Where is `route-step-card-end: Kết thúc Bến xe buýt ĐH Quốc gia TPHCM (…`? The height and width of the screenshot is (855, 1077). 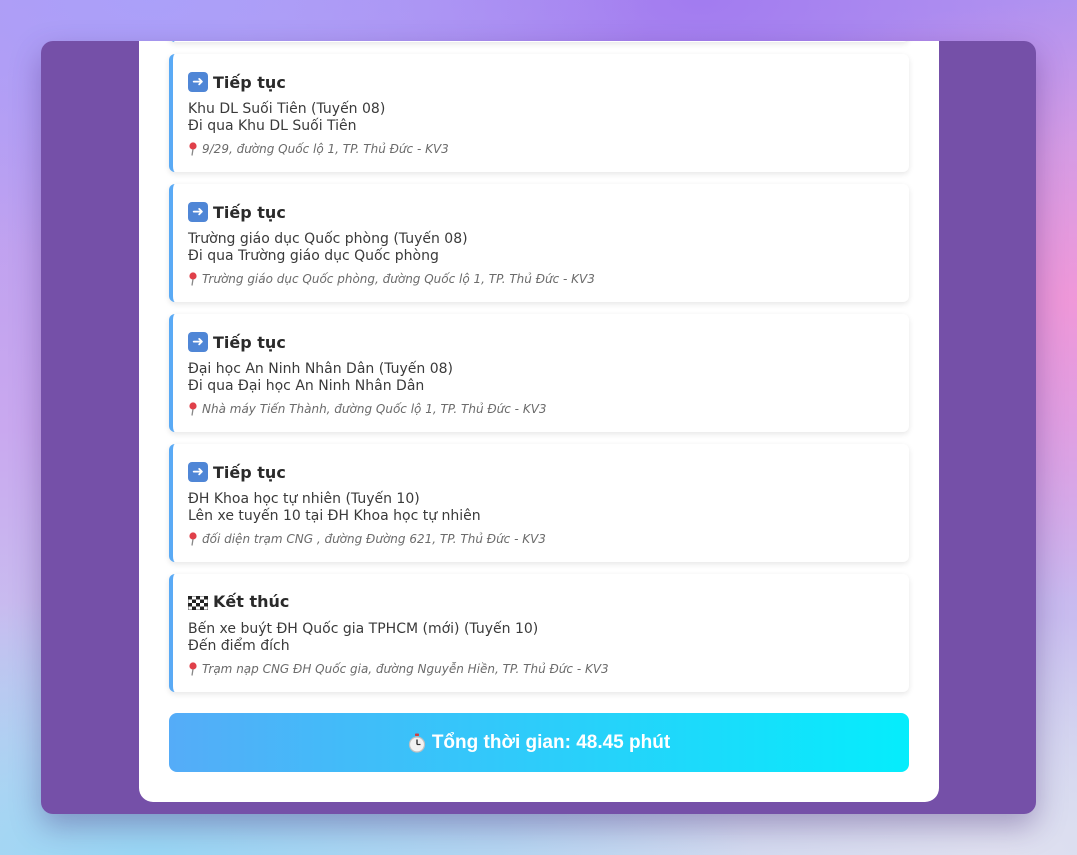
route-step-card-end: Kết thúc Bến xe buýt ĐH Quốc gia TPHCM (… is located at coordinates (539, 633).